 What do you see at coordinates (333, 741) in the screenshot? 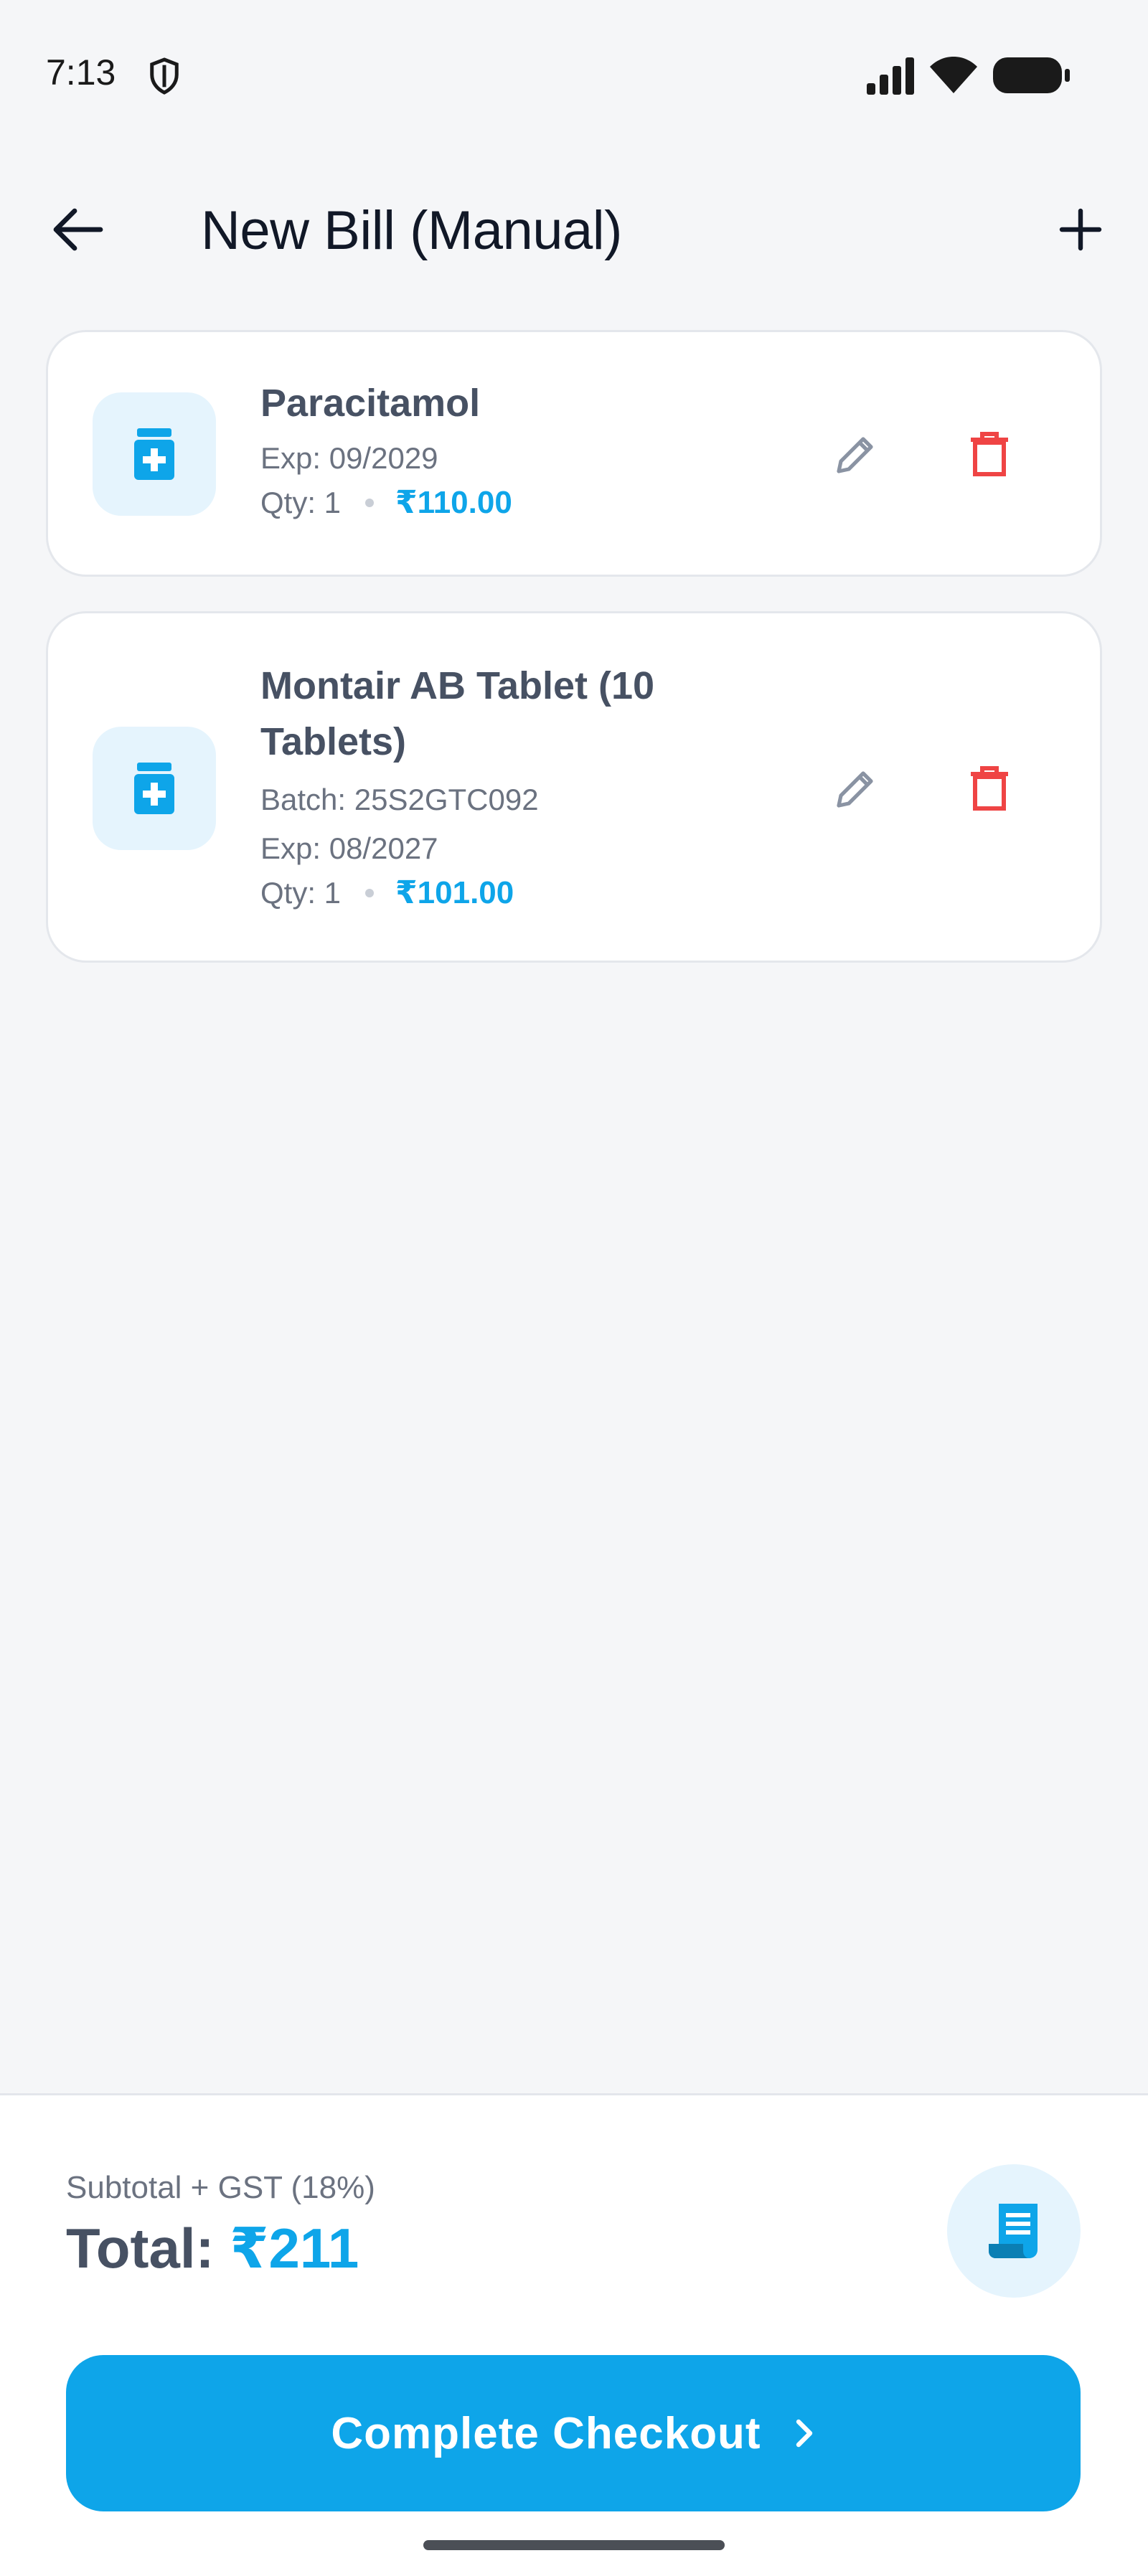
I see `item-name-line: Tablets)` at bounding box center [333, 741].